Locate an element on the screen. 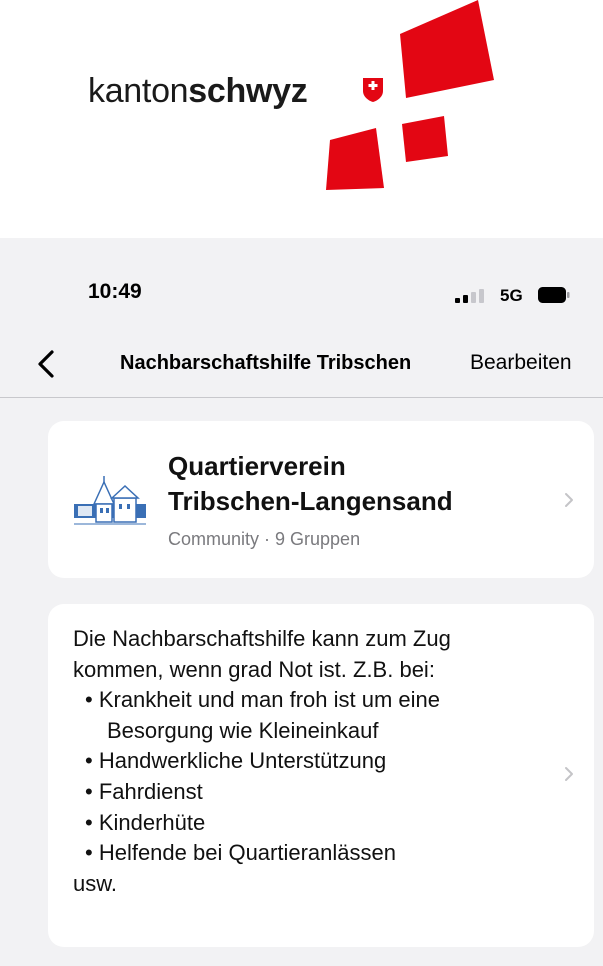 This screenshot has width=603, height=966. description-bullet: • Krankheit und man froh ist um eine is located at coordinates (262, 700).